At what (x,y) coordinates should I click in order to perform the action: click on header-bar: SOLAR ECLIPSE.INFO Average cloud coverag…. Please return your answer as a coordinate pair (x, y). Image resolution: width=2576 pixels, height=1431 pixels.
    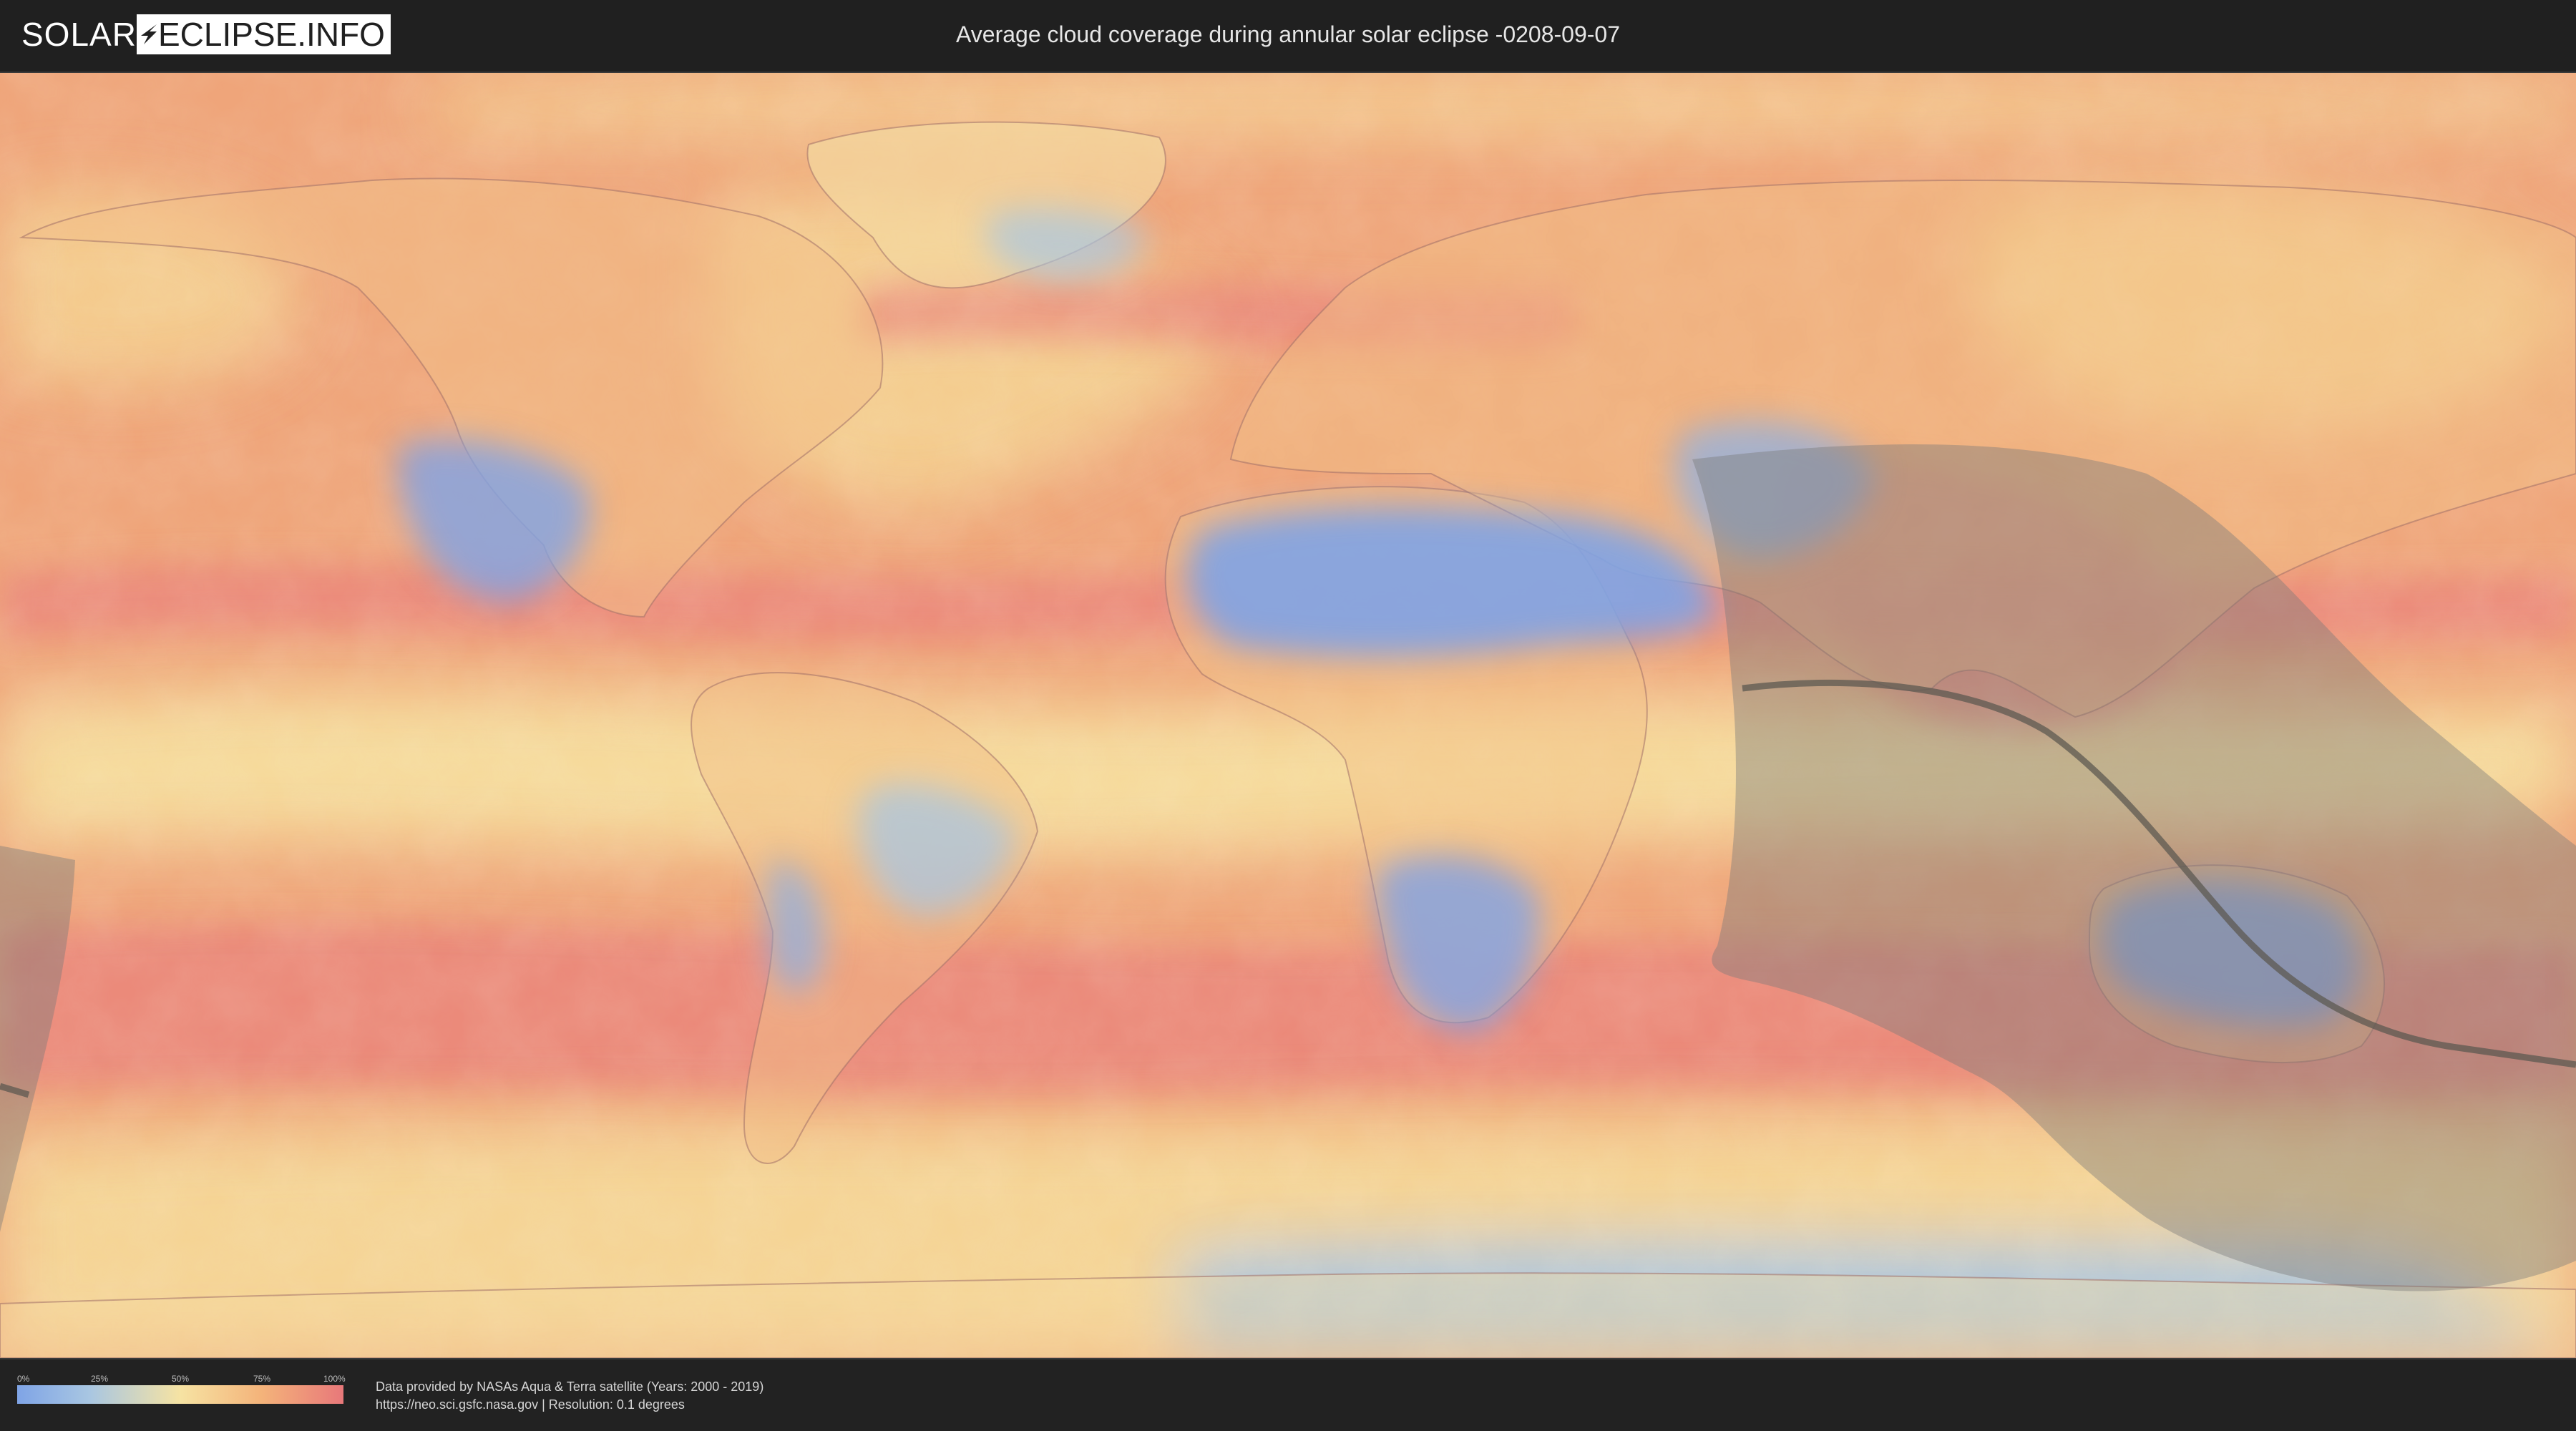
    Looking at the image, I should click on (1288, 36).